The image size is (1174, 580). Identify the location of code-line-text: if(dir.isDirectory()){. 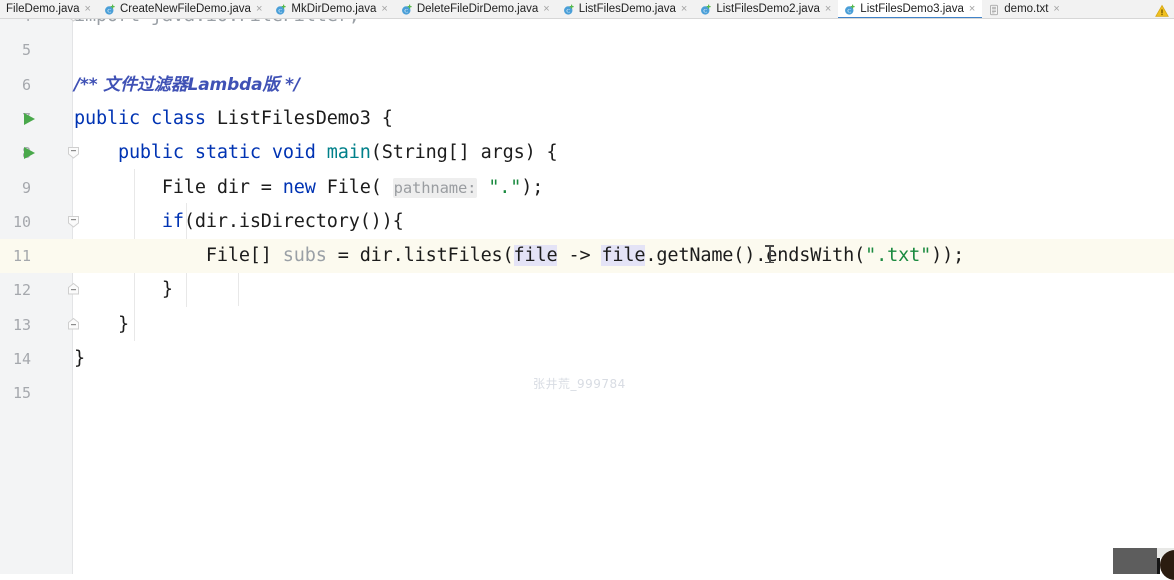
(282, 221).